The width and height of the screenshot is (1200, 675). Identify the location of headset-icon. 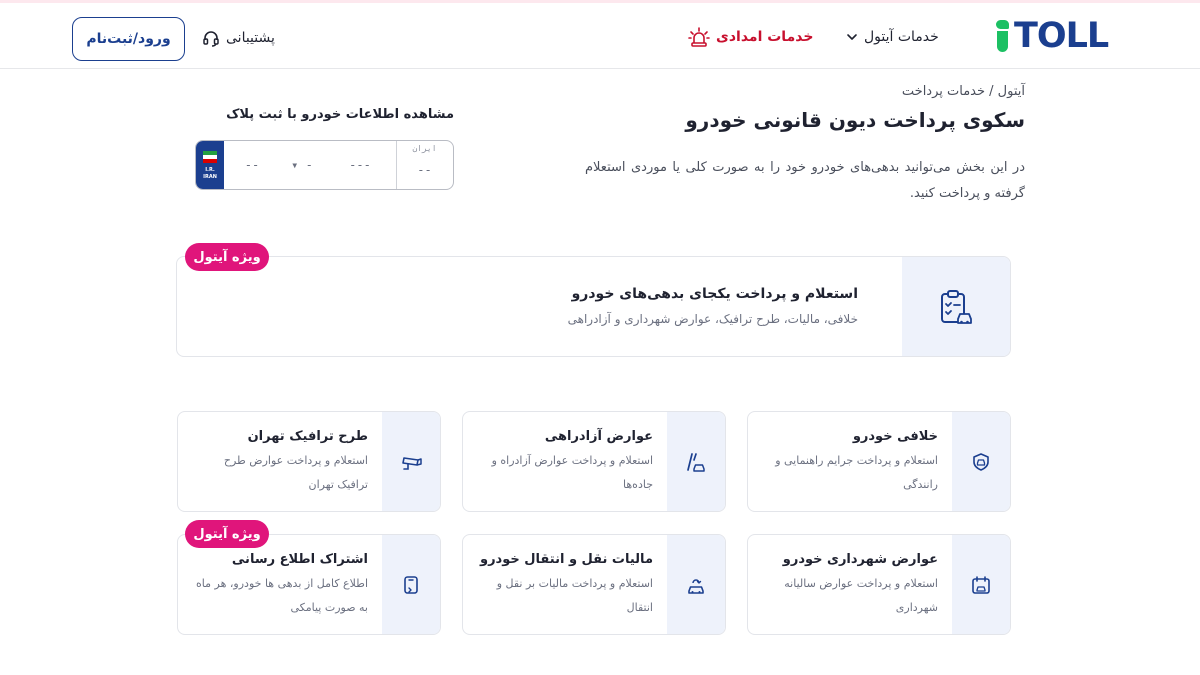
(211, 38).